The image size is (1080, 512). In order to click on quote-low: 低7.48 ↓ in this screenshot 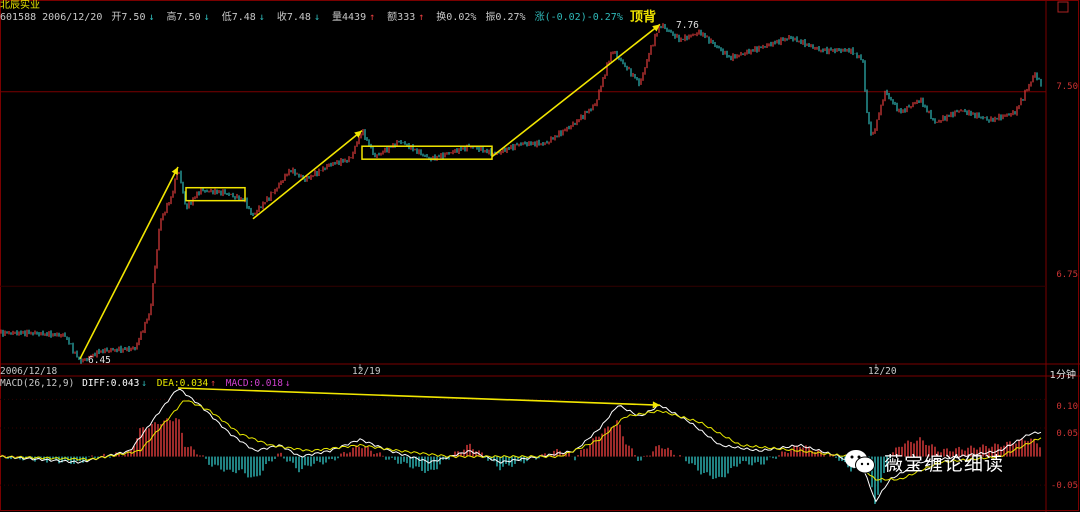, I will do `click(243, 17)`.